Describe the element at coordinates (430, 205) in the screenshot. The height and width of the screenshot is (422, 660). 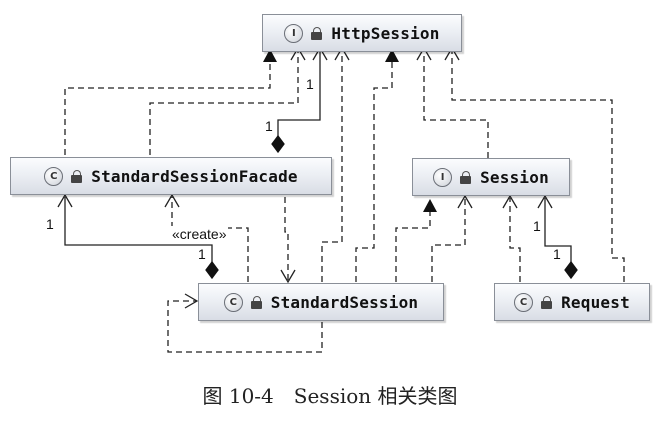
I see `triangle-arrowhead-icon` at that location.